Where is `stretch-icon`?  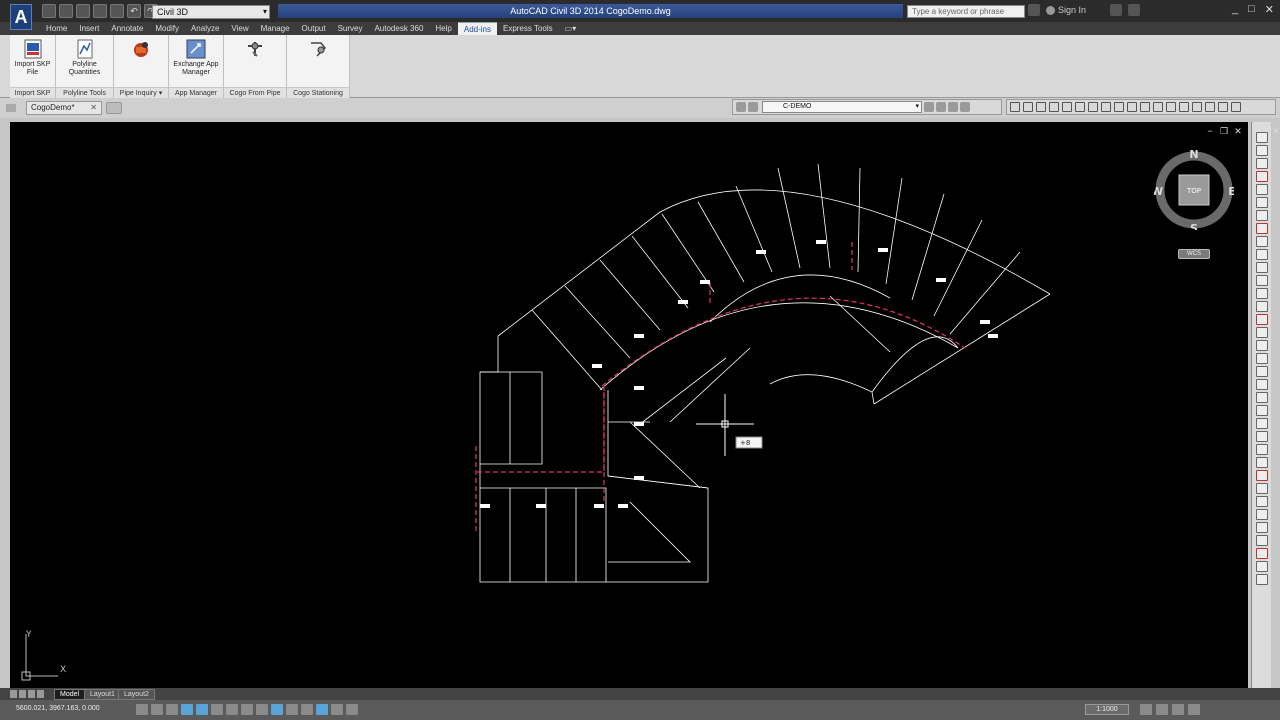 stretch-icon is located at coordinates (1119, 107).